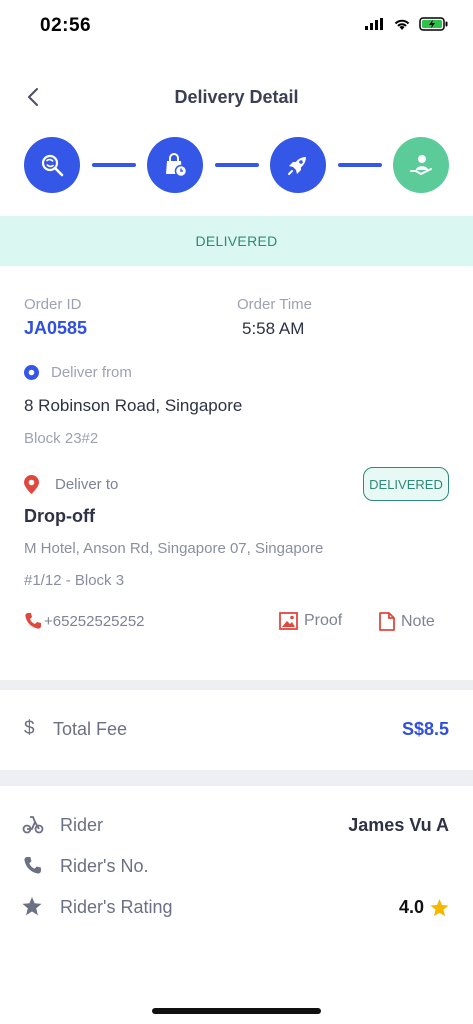 Image resolution: width=473 pixels, height=1024 pixels. I want to click on phone-number: +65252525252, so click(94, 621).